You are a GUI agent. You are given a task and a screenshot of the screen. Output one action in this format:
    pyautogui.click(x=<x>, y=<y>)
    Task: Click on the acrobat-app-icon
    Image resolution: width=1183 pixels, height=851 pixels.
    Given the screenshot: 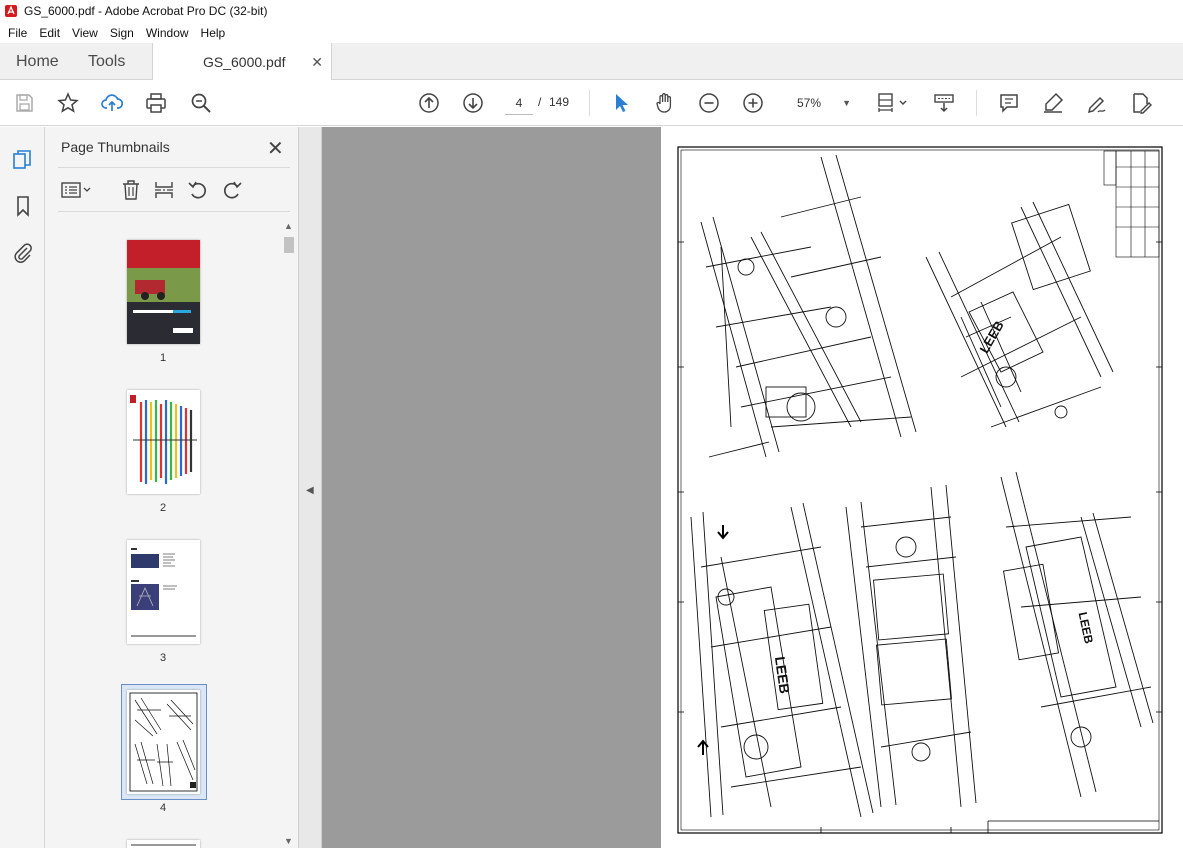 What is the action you would take?
    pyautogui.click(x=11, y=11)
    